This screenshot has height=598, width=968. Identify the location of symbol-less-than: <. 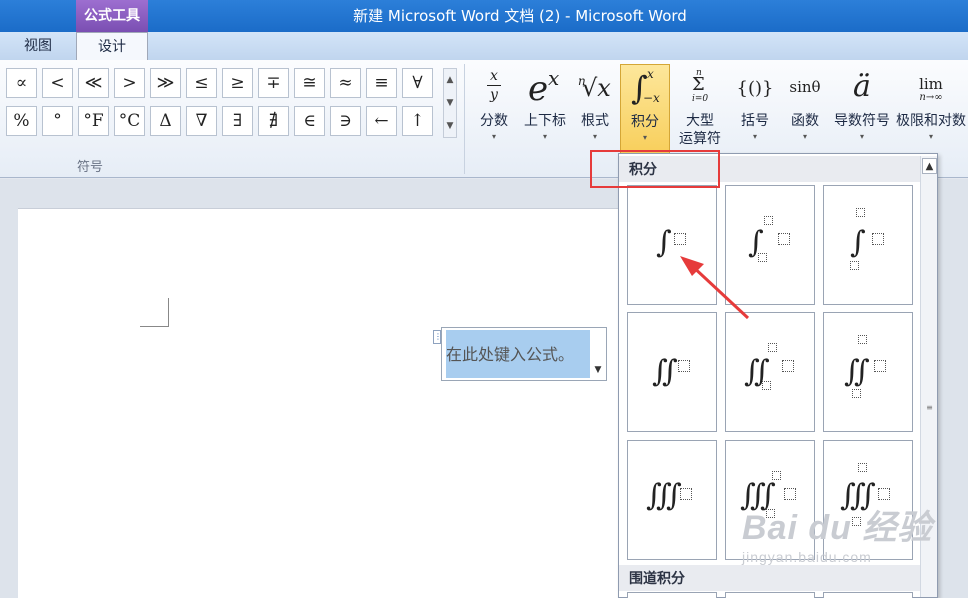
(57, 83).